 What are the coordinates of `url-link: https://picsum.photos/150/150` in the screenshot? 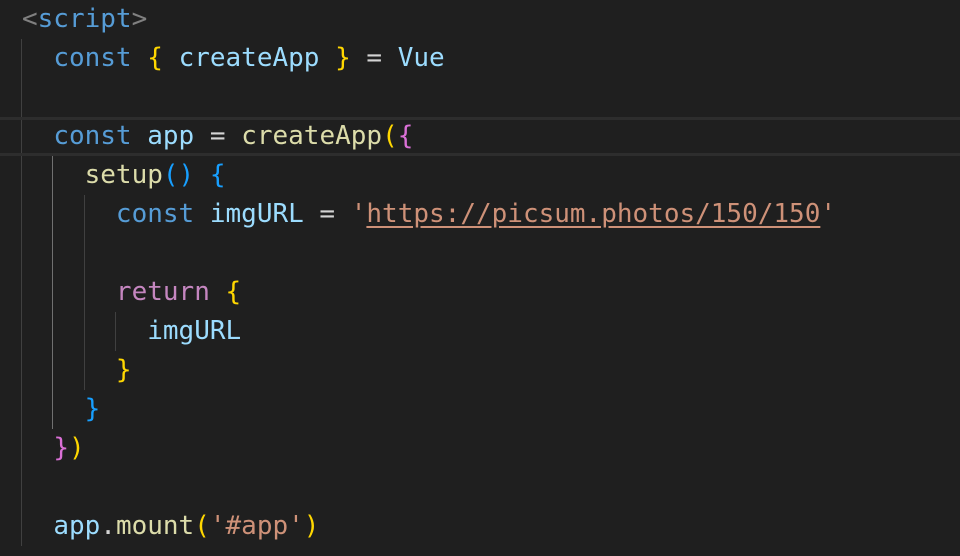 It's located at (593, 214).